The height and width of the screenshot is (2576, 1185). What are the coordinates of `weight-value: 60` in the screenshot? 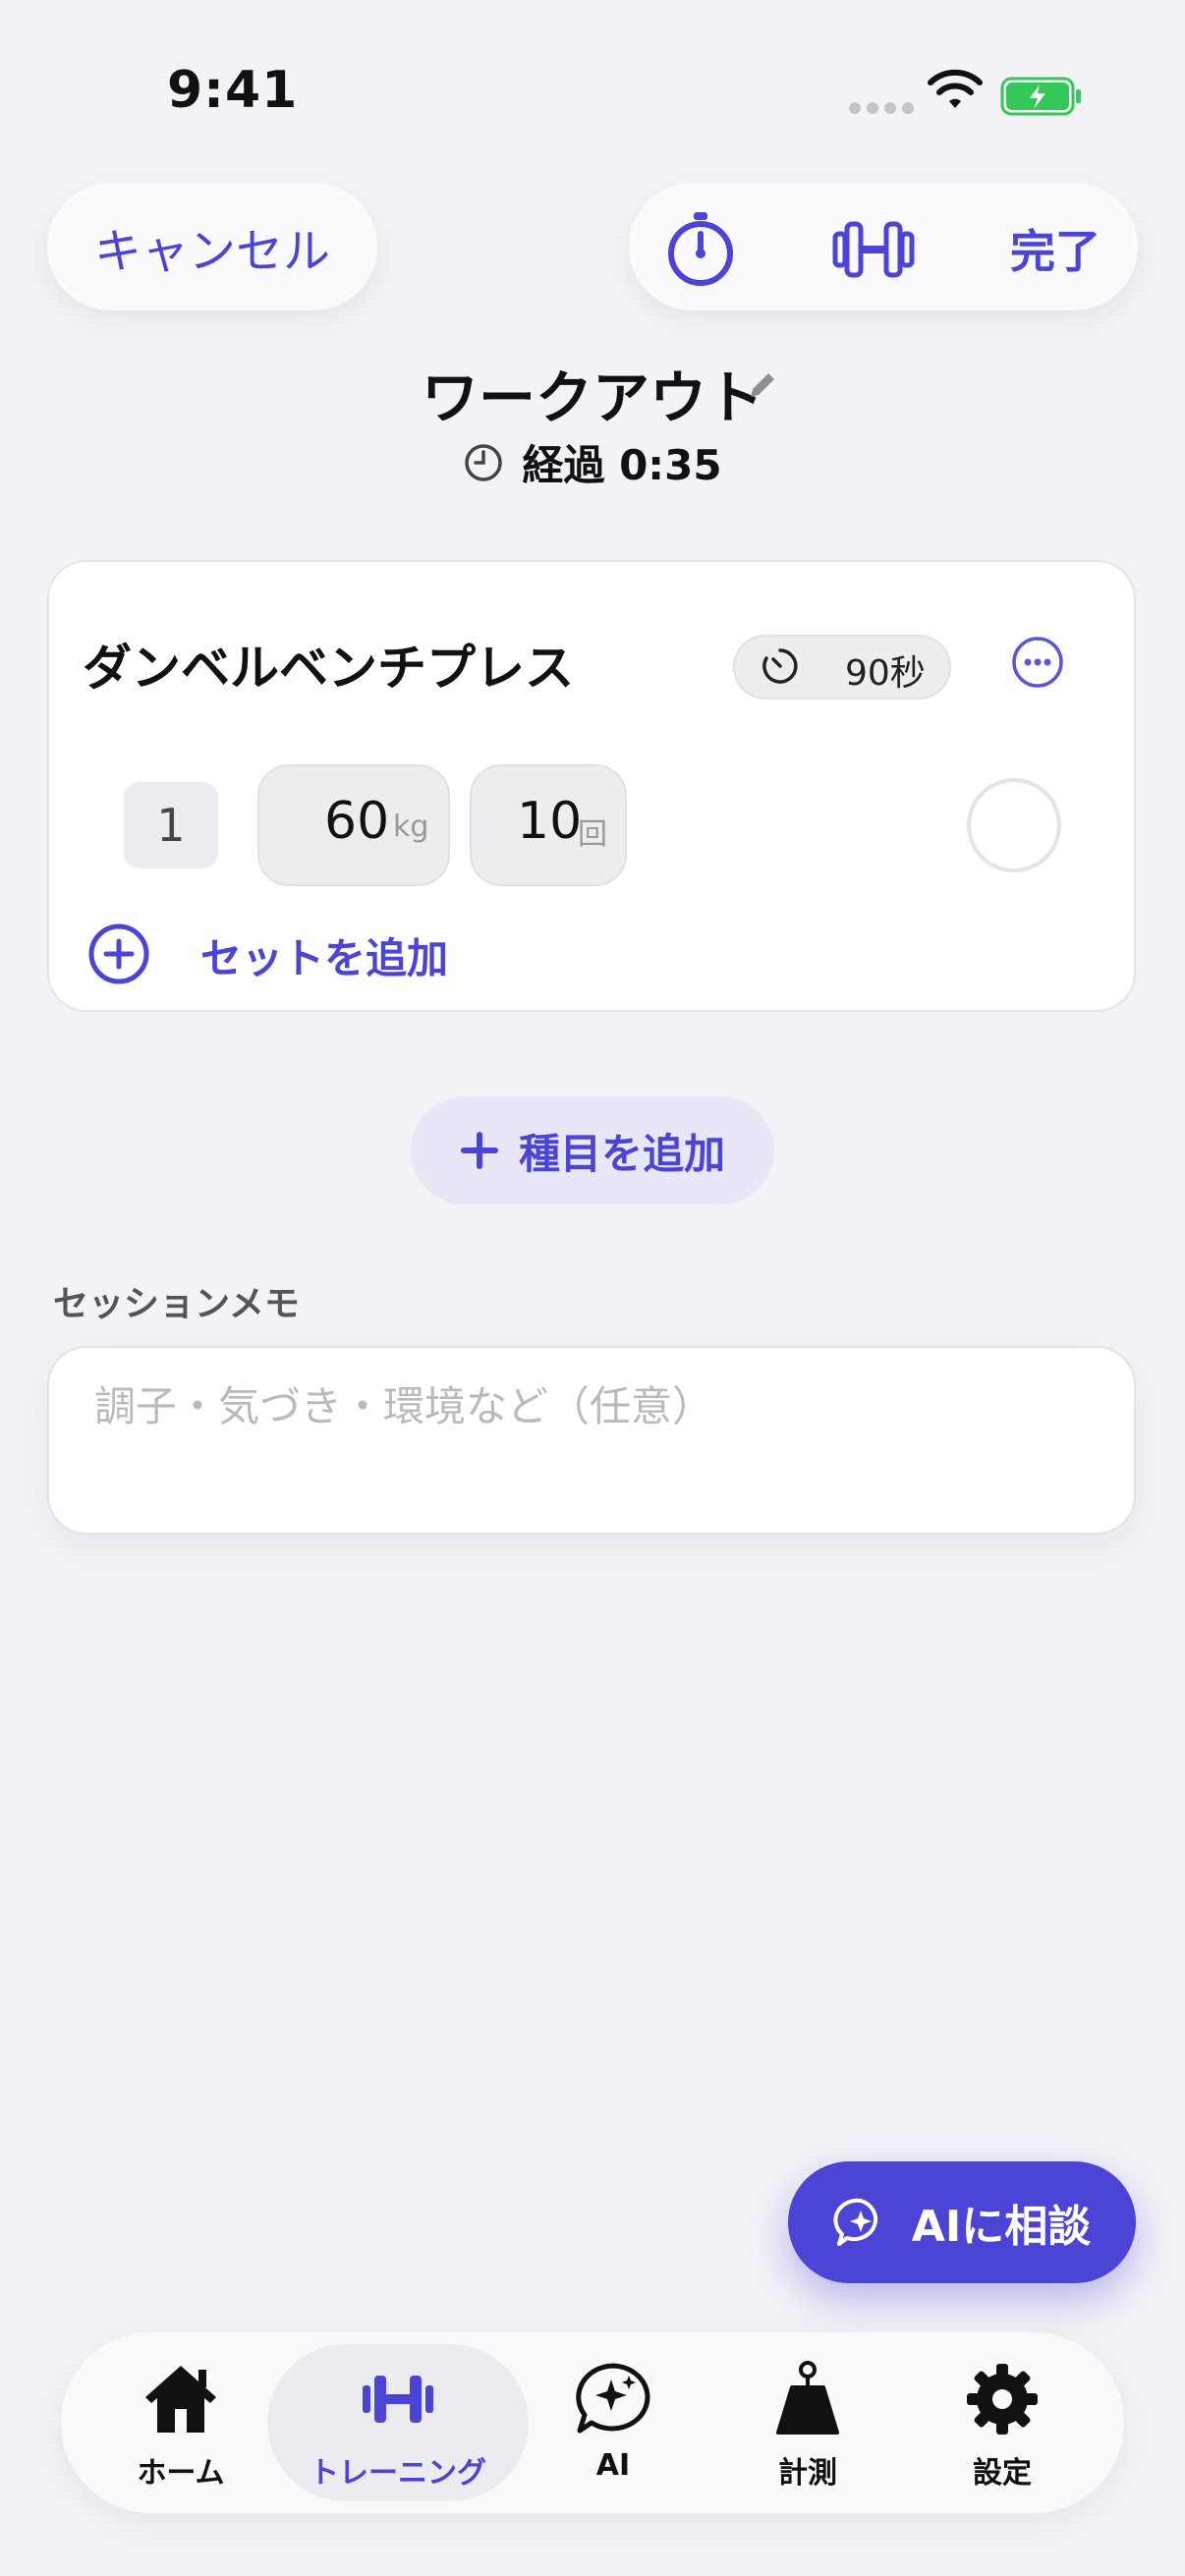 It's located at (357, 821).